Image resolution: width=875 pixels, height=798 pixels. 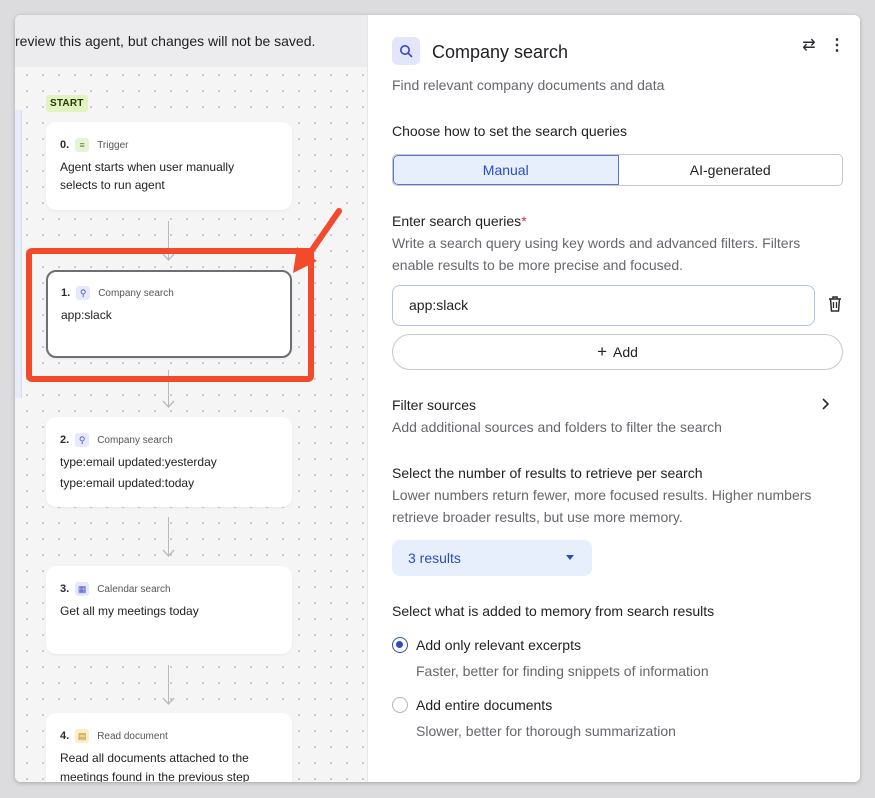 I want to click on radio-entire-documents, so click(x=400, y=705).